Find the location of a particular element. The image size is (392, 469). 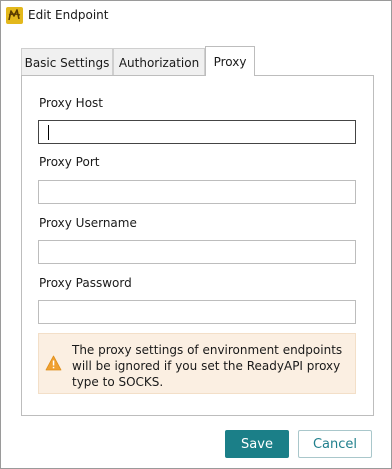

cancel-button: Cancel is located at coordinates (335, 444).